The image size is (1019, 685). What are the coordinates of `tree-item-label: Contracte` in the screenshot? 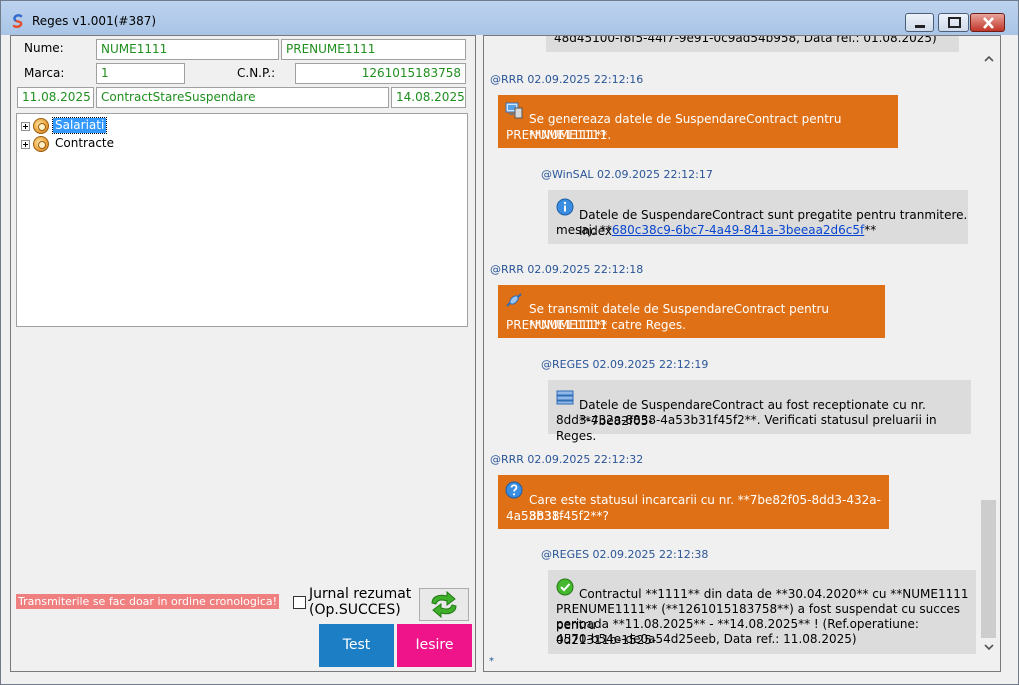 It's located at (85, 143).